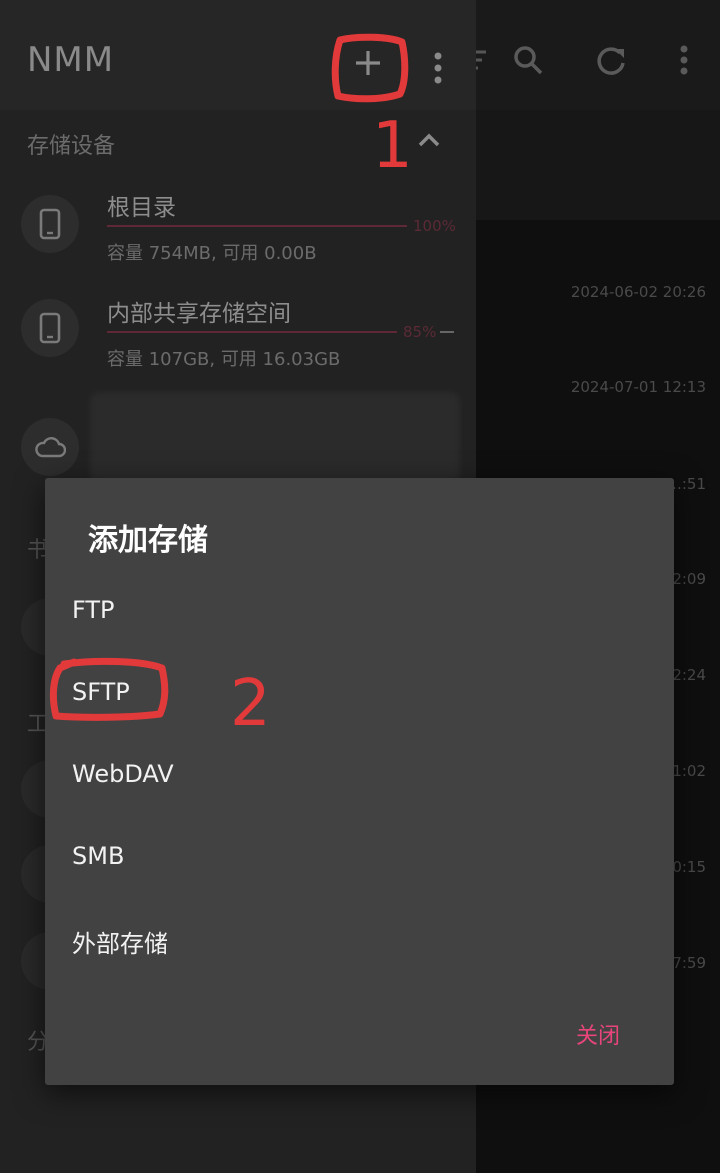 This screenshot has height=1173, width=720. What do you see at coordinates (420, 332) in the screenshot?
I see `storage-percent: 85%` at bounding box center [420, 332].